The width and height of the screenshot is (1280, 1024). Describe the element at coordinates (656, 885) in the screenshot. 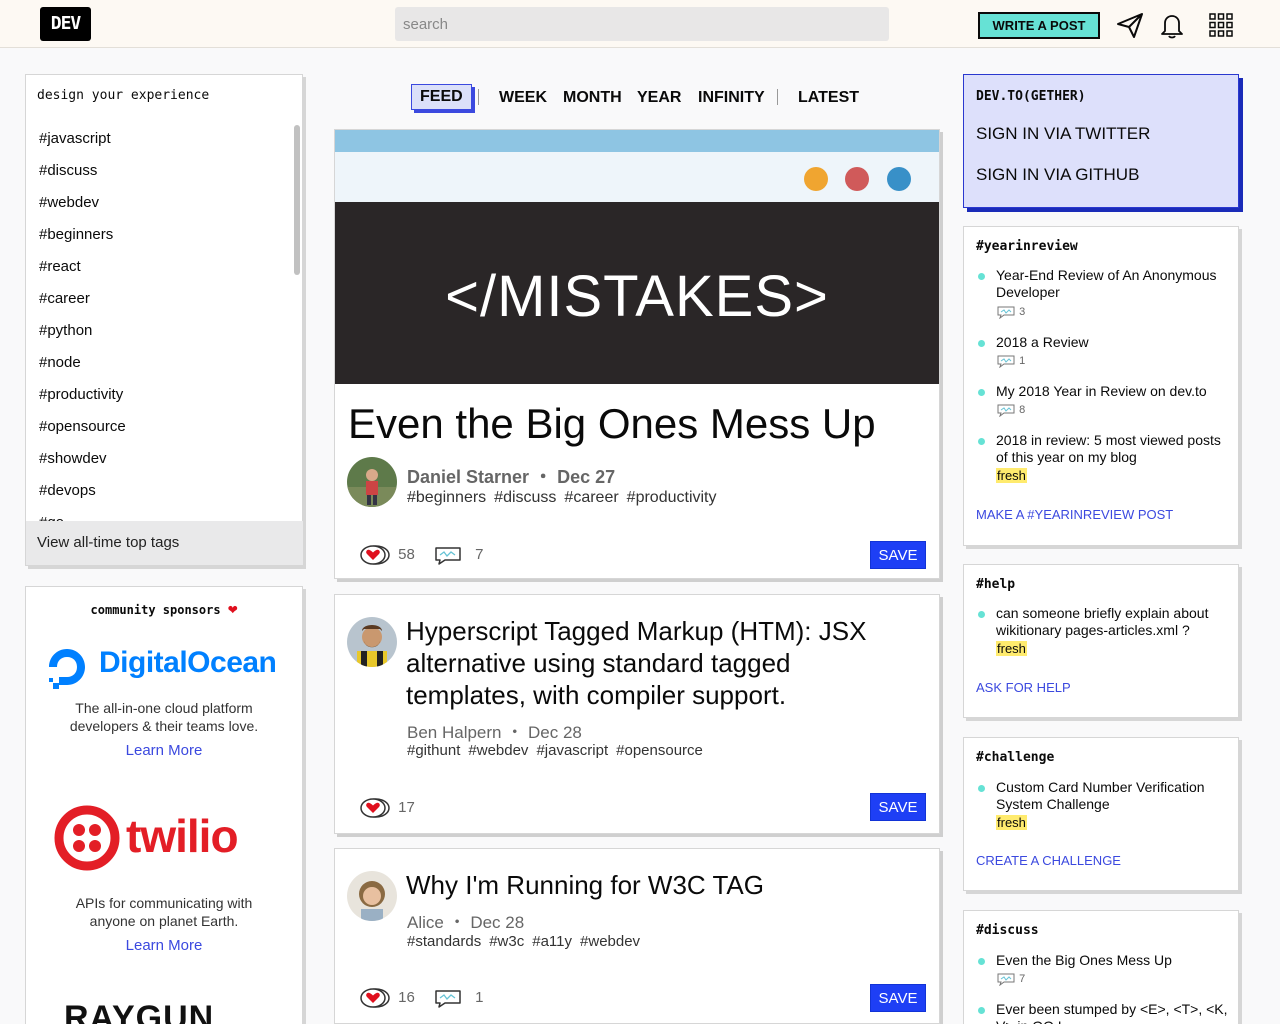

I see `post-title: Why I'm Running for W3C TAG` at that location.